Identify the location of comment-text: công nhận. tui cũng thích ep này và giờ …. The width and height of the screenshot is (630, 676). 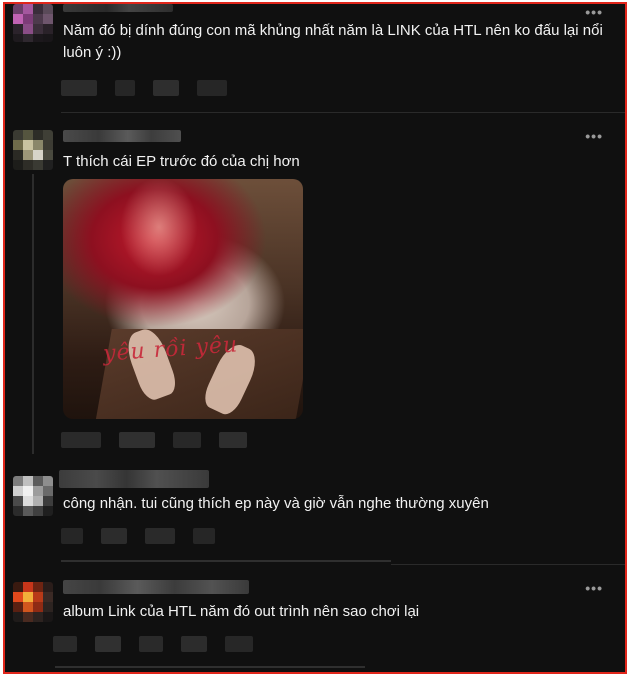
(276, 503).